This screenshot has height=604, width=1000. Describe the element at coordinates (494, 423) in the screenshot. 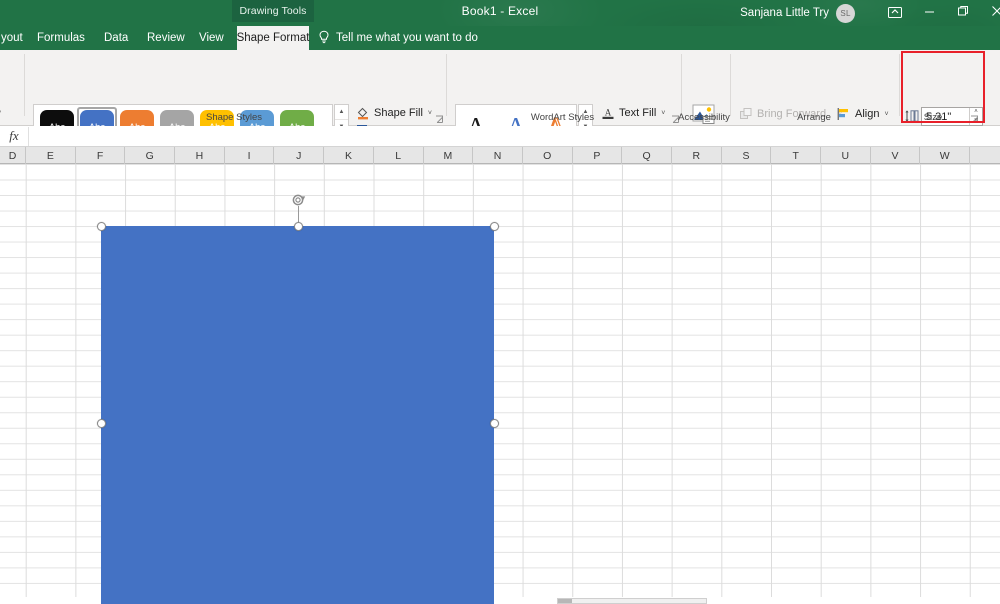

I see `handle-middle-right` at that location.